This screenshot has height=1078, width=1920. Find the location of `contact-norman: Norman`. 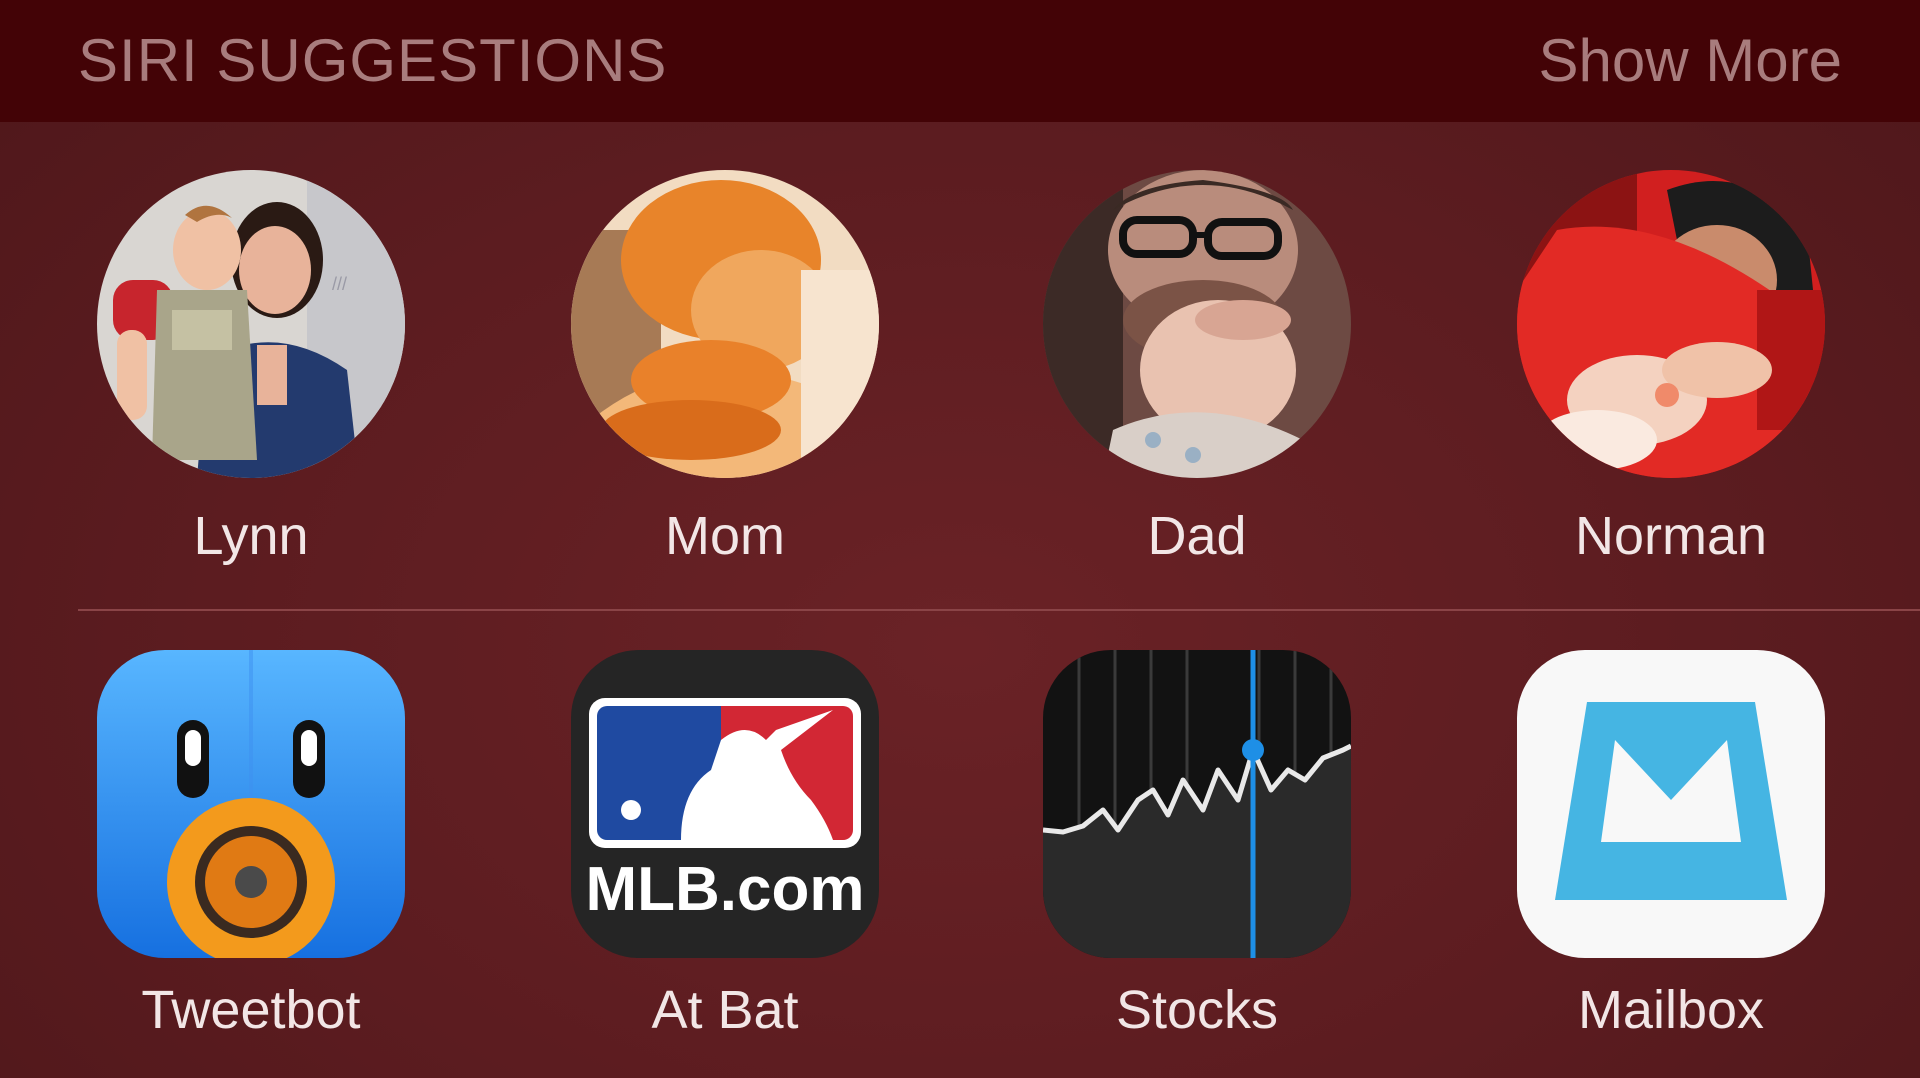

contact-norman: Norman is located at coordinates (1671, 369).